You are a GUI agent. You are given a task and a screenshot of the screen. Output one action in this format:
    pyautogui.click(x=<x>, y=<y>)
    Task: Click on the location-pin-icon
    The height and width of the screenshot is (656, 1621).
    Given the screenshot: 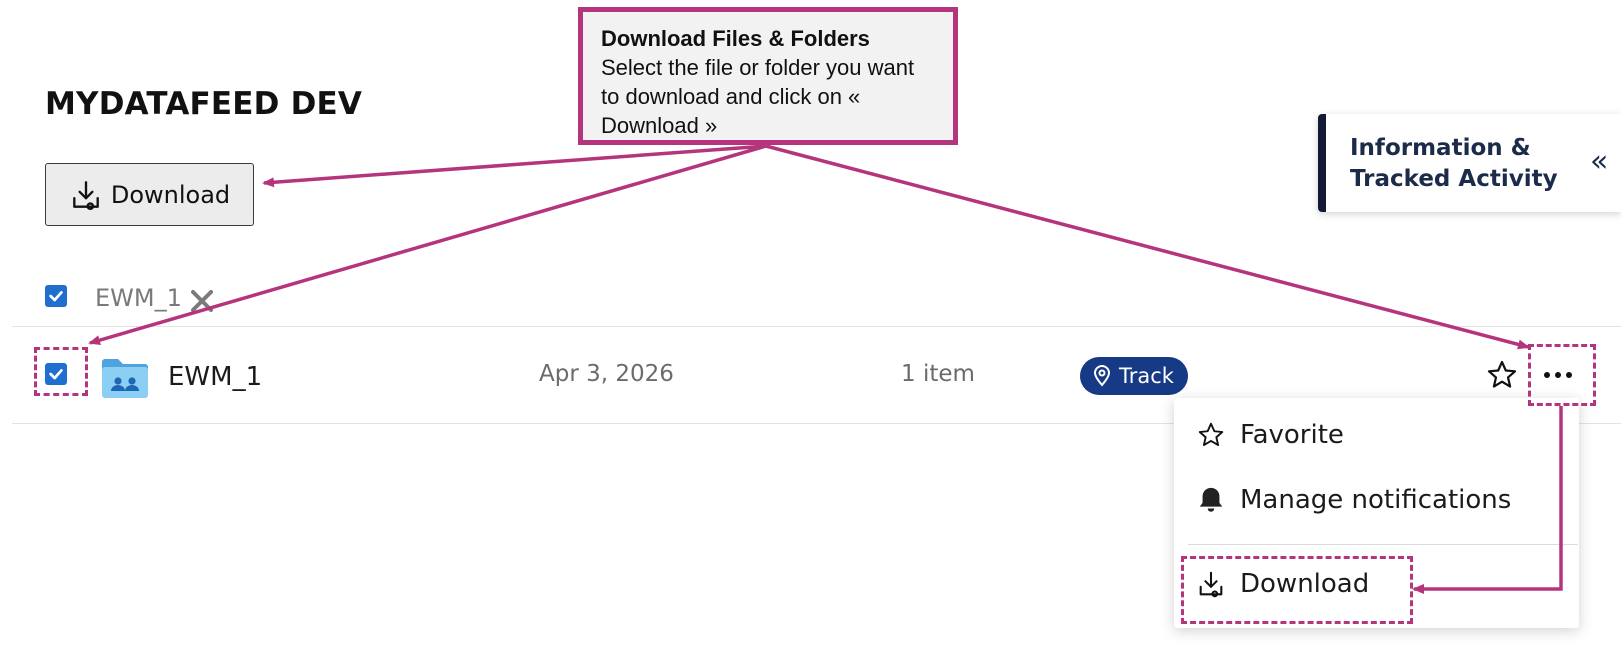 What is the action you would take?
    pyautogui.click(x=1102, y=376)
    